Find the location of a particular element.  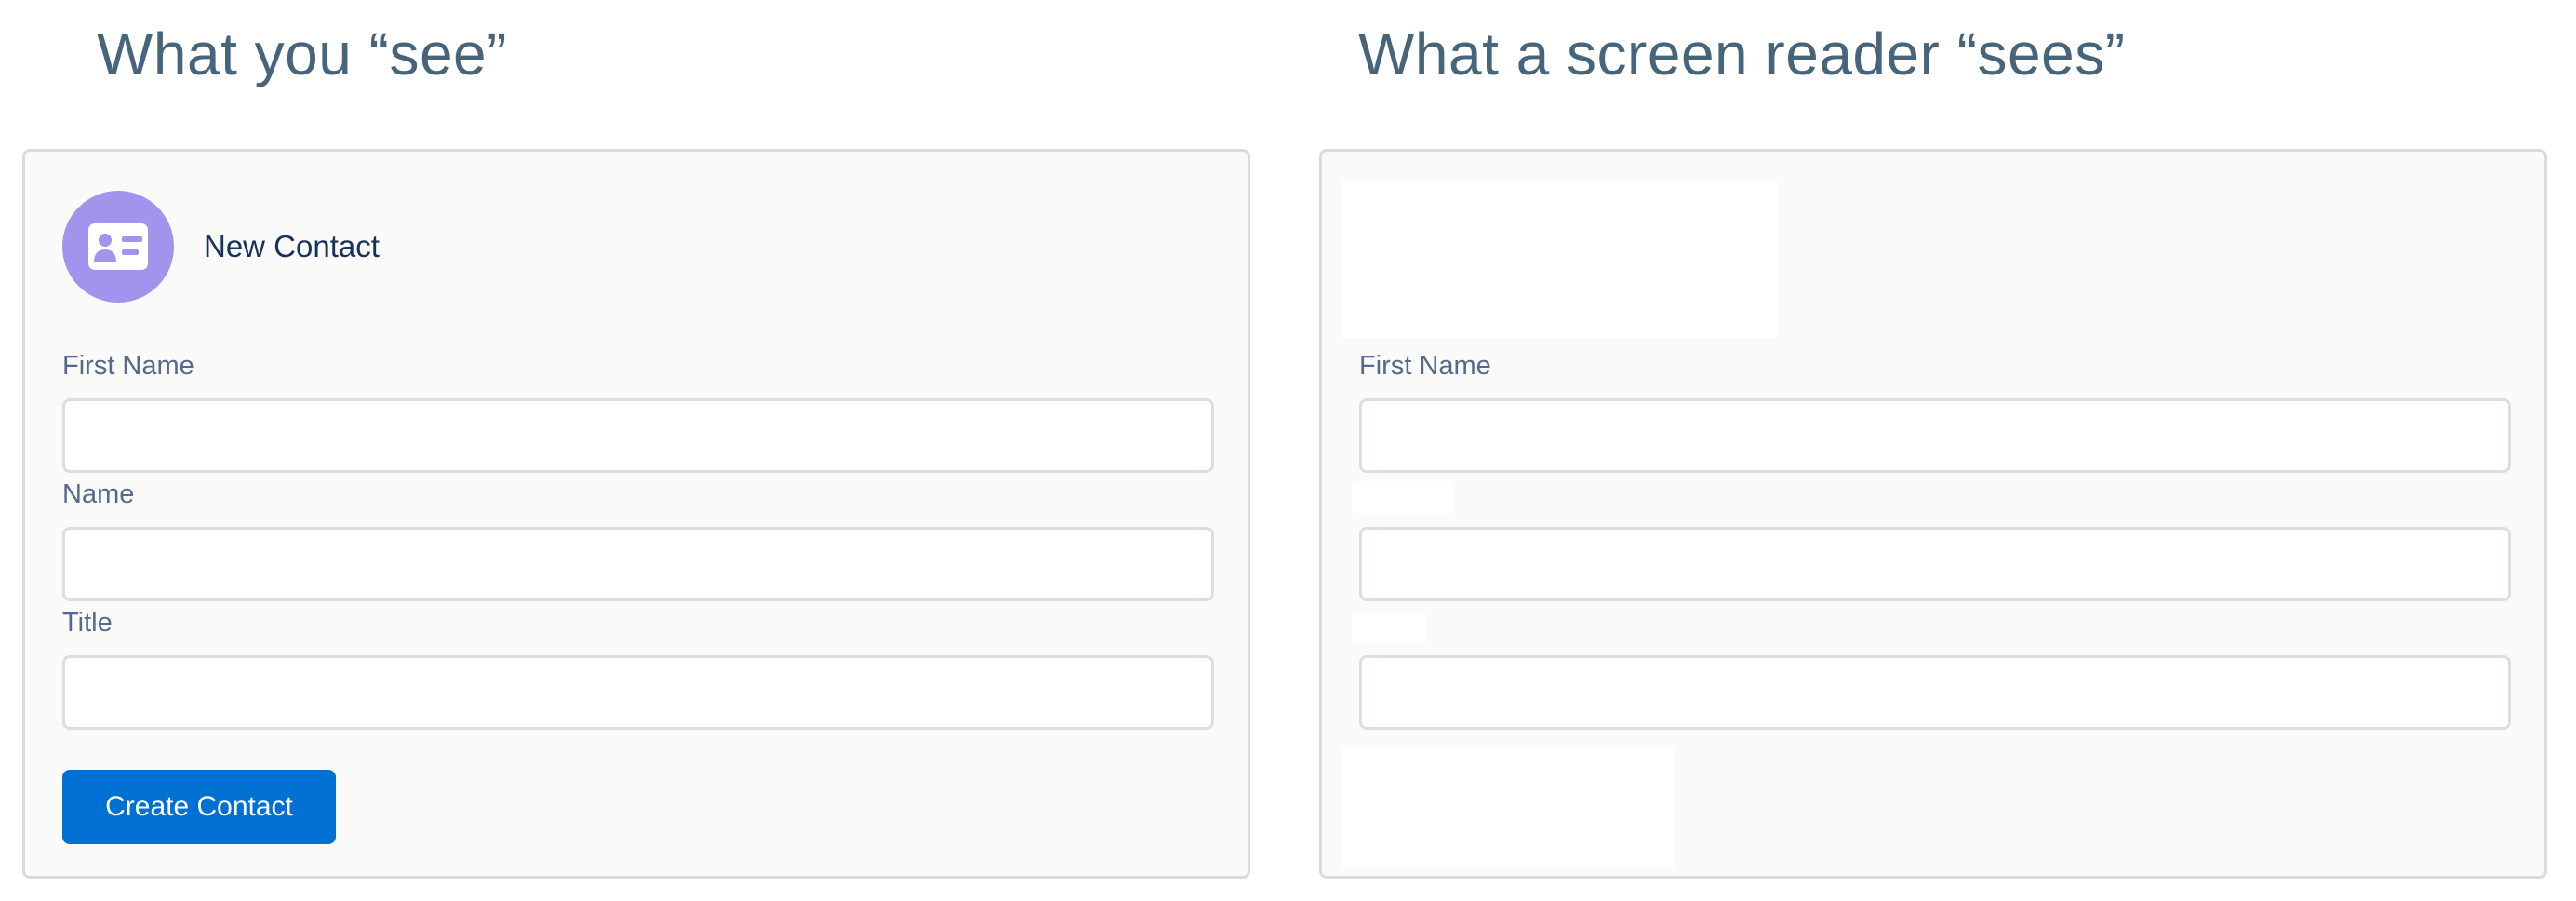

screen-reader-heading: What a screen reader “sees” is located at coordinates (1742, 53).